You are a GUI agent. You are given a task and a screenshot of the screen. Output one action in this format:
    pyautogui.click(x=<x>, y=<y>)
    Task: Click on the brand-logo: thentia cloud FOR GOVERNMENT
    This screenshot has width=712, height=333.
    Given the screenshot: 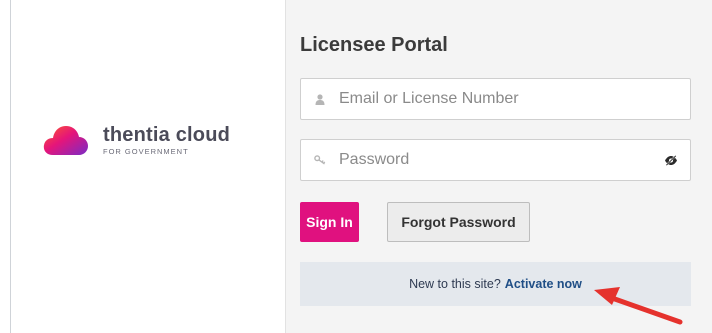 What is the action you would take?
    pyautogui.click(x=136, y=140)
    